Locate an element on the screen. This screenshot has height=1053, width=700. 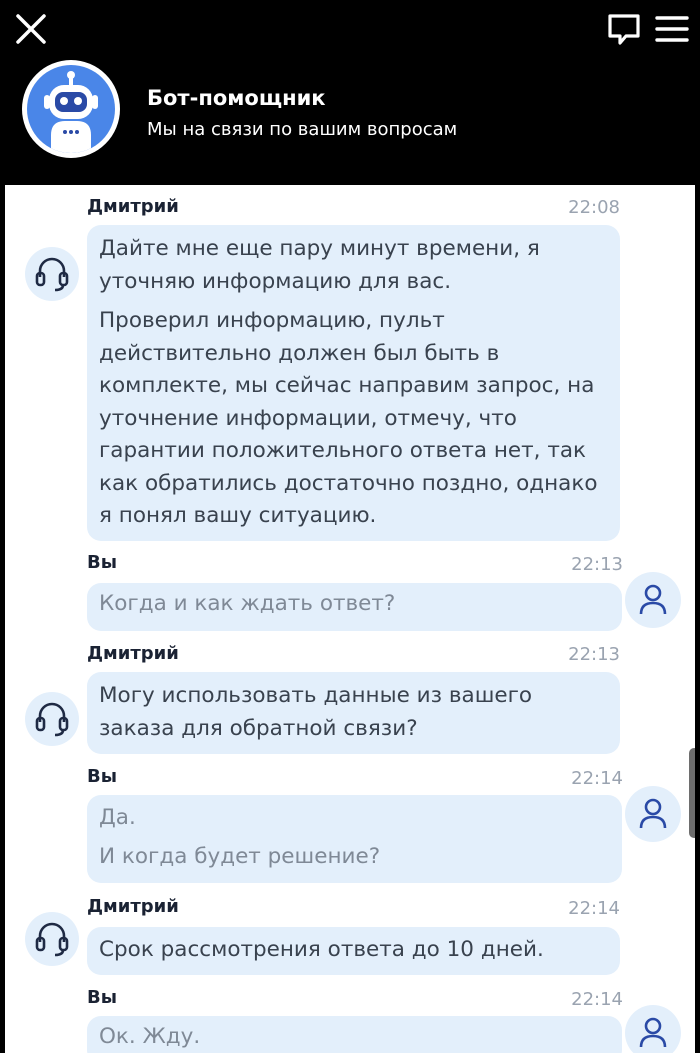
chat-bubble-icon is located at coordinates (624, 29).